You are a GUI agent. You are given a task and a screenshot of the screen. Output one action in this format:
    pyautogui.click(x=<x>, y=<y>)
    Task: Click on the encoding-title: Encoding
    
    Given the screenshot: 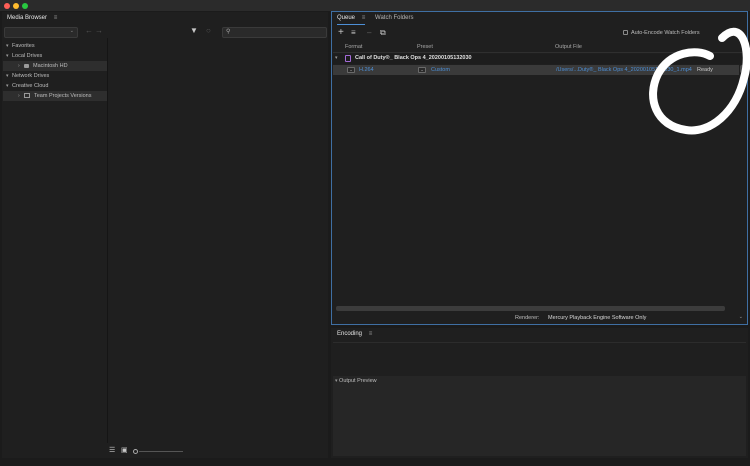 What is the action you would take?
    pyautogui.click(x=350, y=334)
    